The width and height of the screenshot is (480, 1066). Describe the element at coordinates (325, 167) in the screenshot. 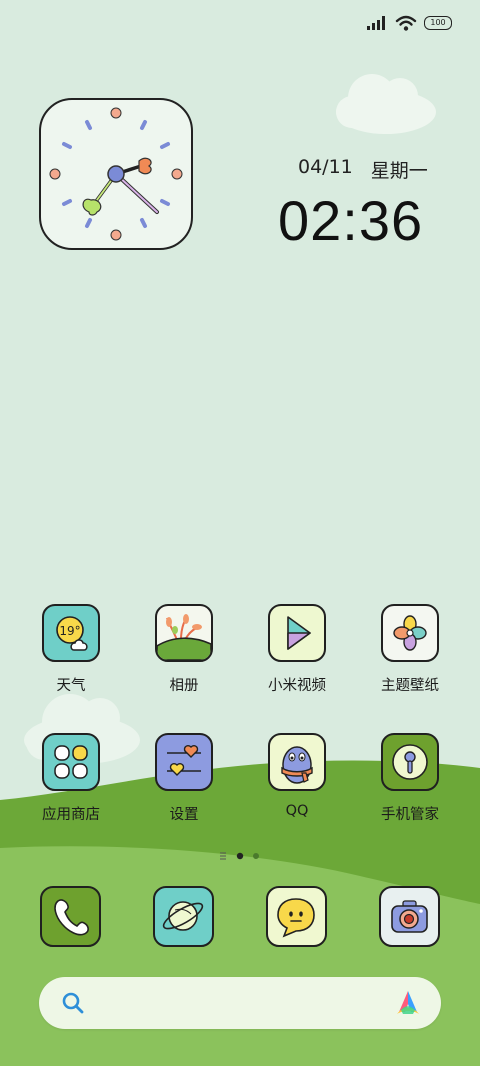

I see `date-text: 04/11` at that location.